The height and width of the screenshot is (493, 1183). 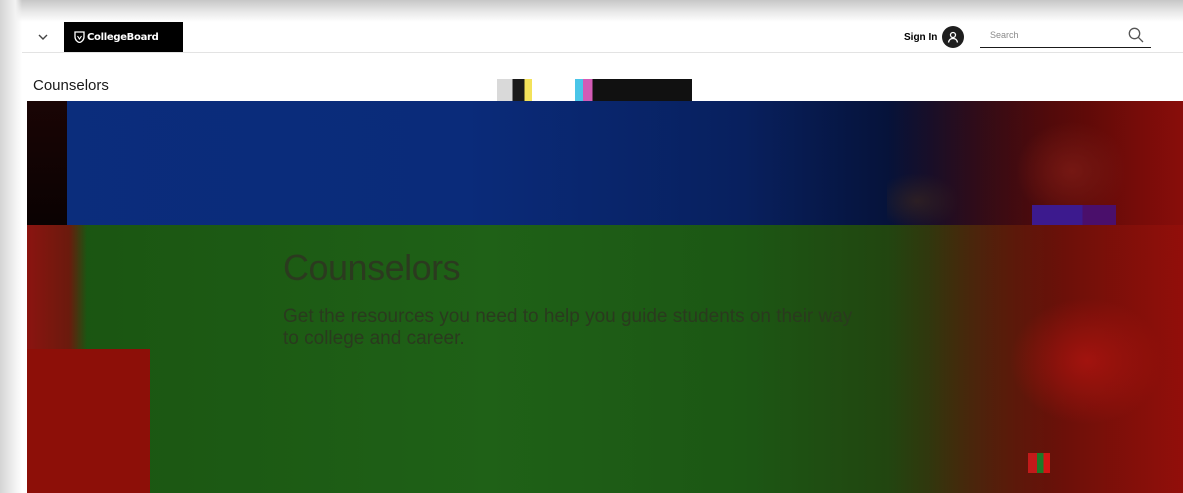 I want to click on user-icon, so click(x=953, y=37).